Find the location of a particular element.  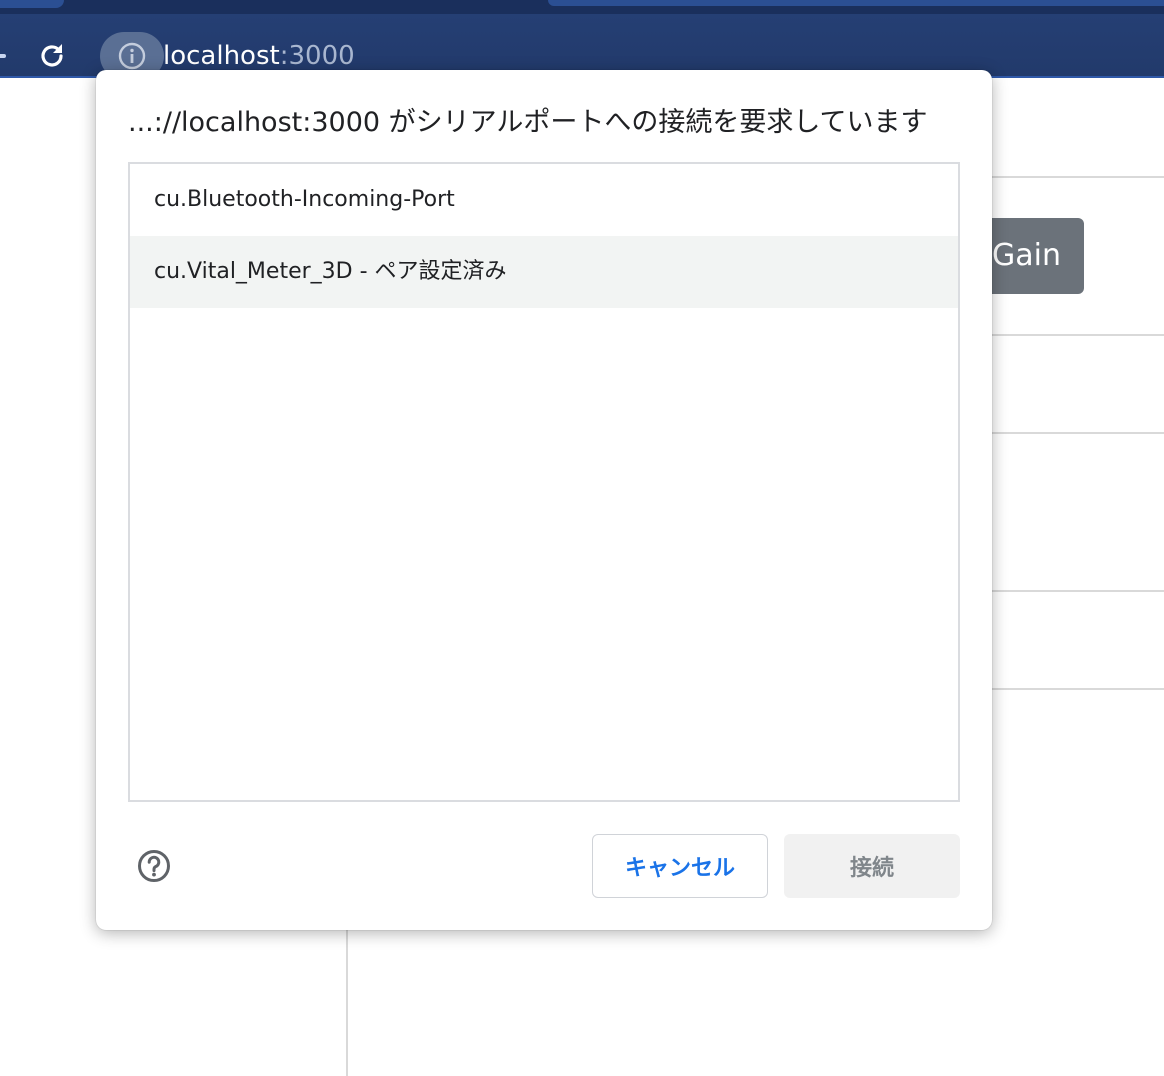

address-bar: localhost:3000 is located at coordinates (259, 56).